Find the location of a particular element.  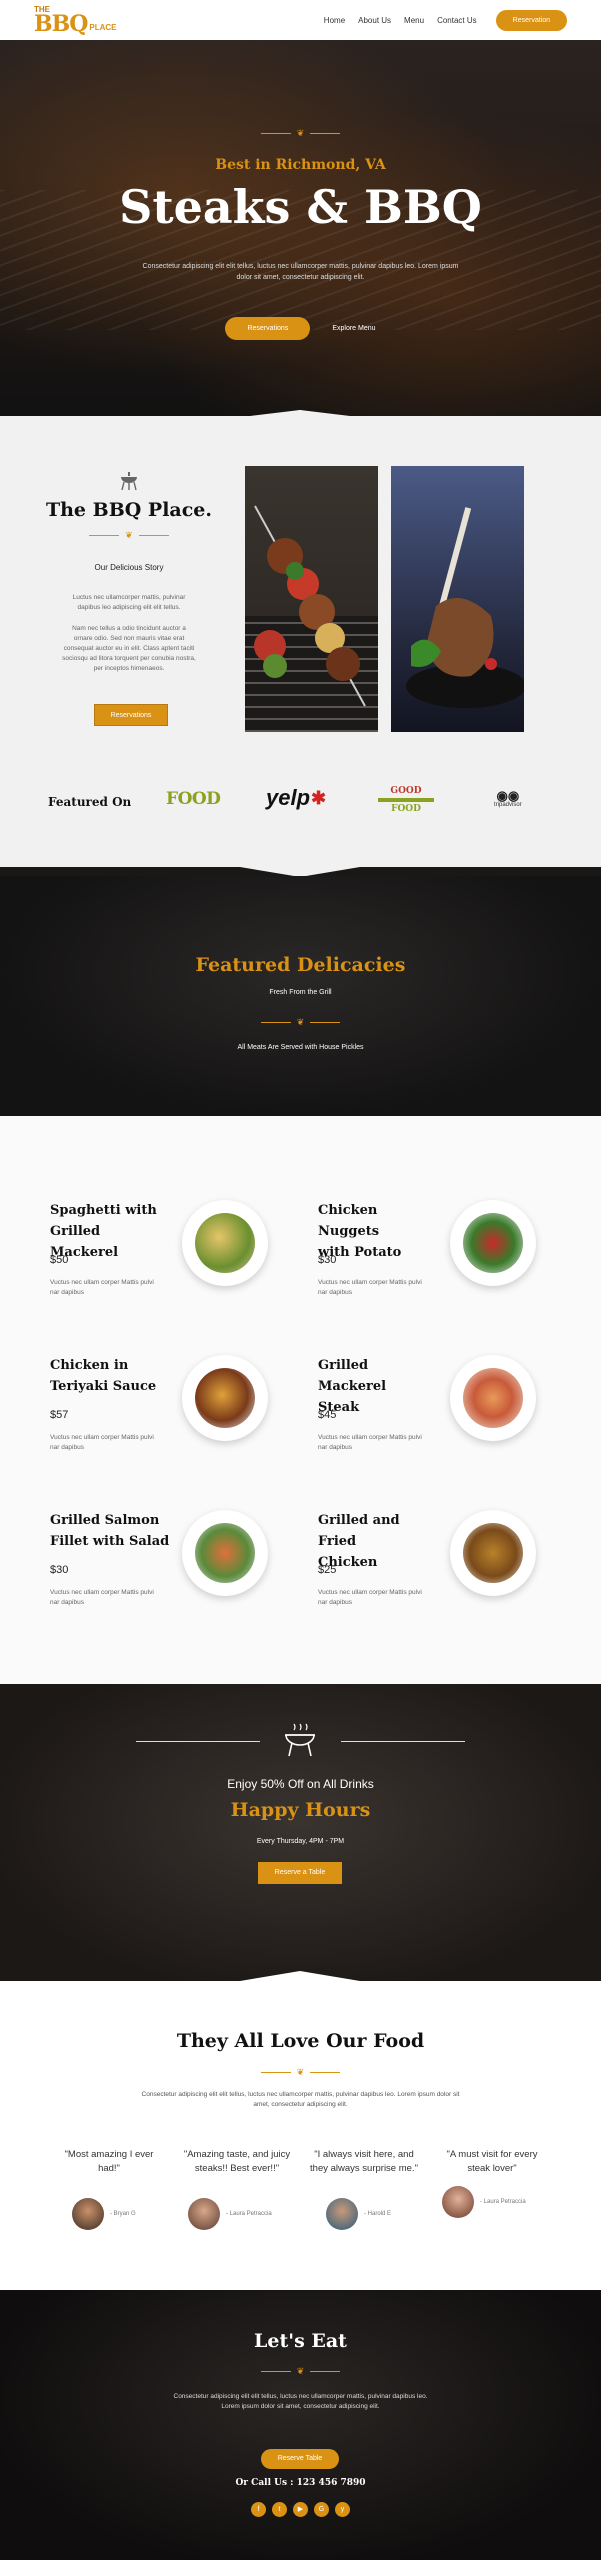

hero-subtitle: Best in Richmond, VA is located at coordinates (300, 165).